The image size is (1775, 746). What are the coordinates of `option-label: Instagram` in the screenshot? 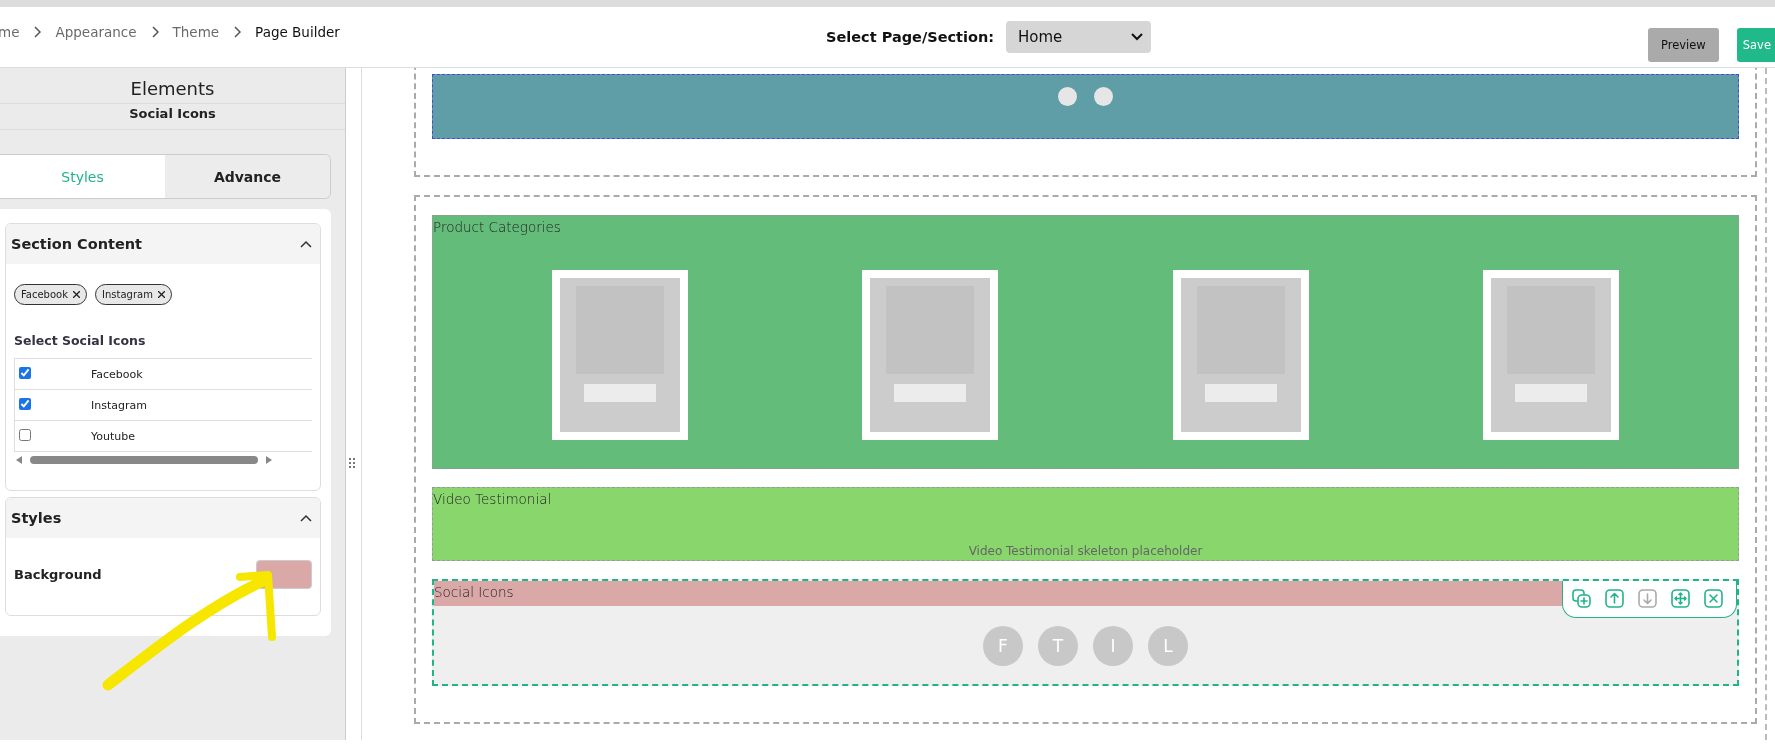 It's located at (119, 405).